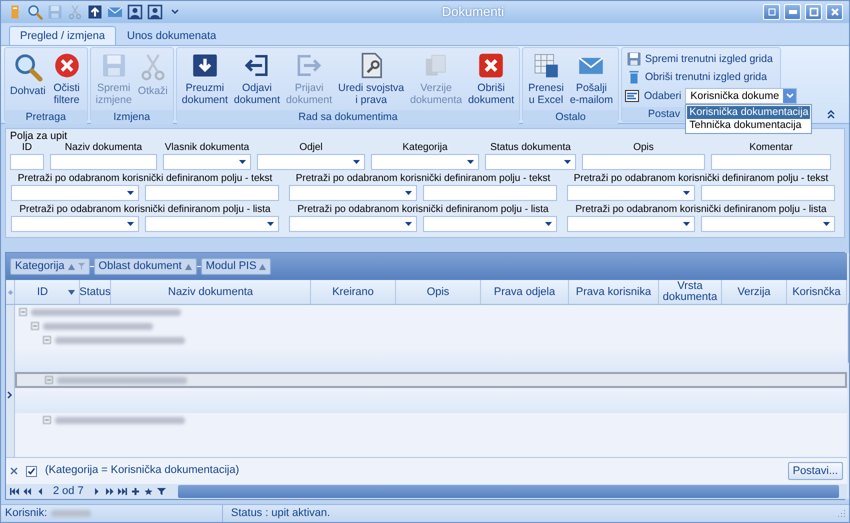  Describe the element at coordinates (103, 148) in the screenshot. I see `field-label: Naziv dokumenta` at that location.